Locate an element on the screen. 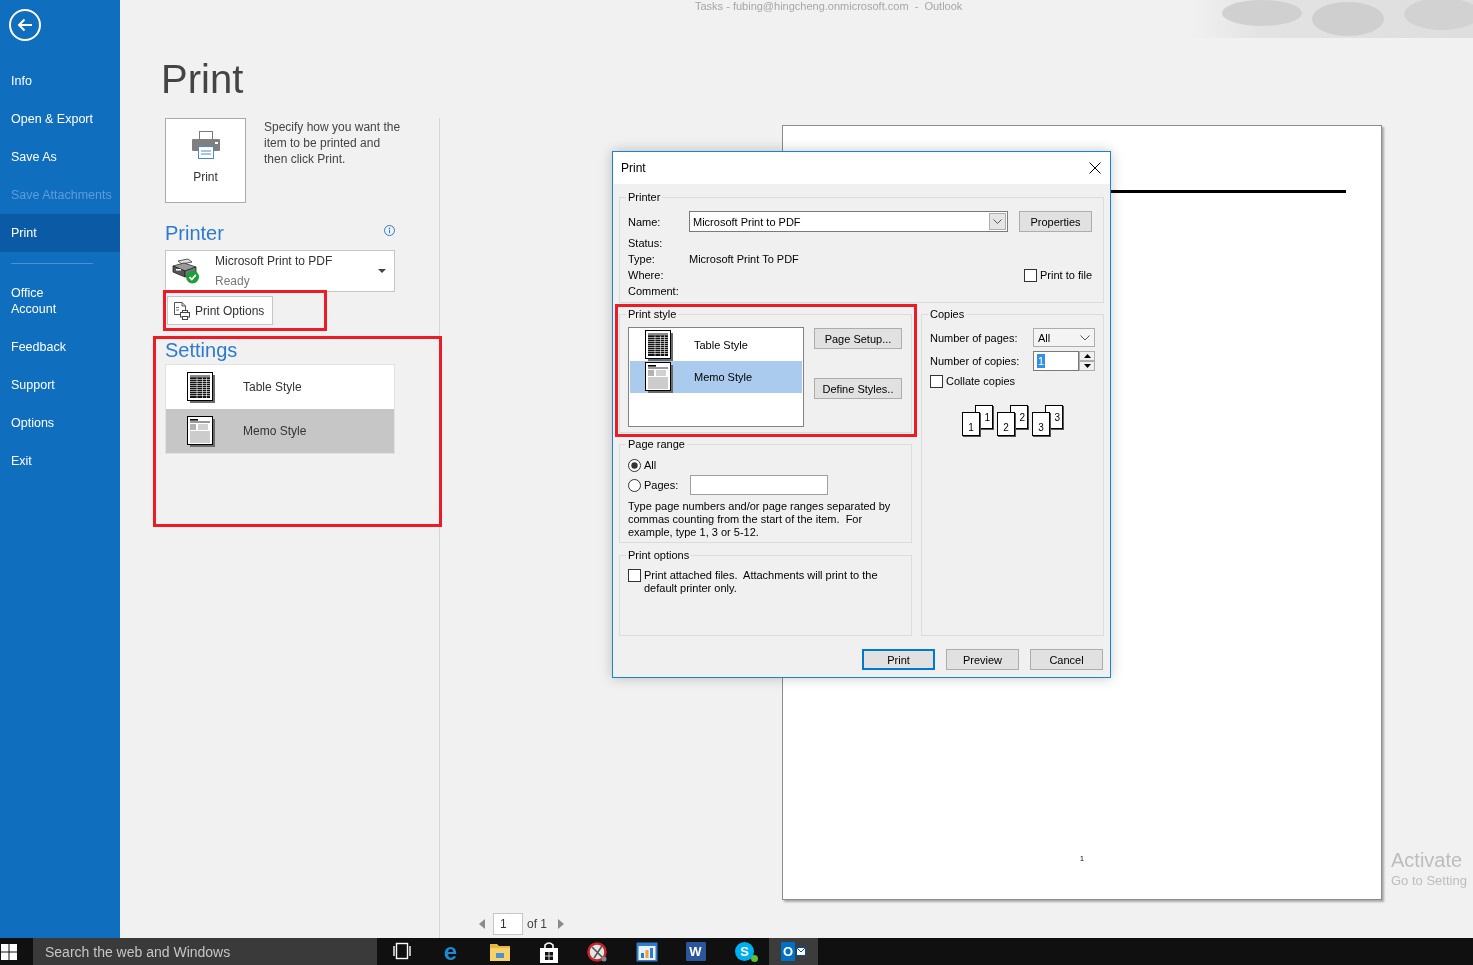  sidebar-item: Options is located at coordinates (60, 423).